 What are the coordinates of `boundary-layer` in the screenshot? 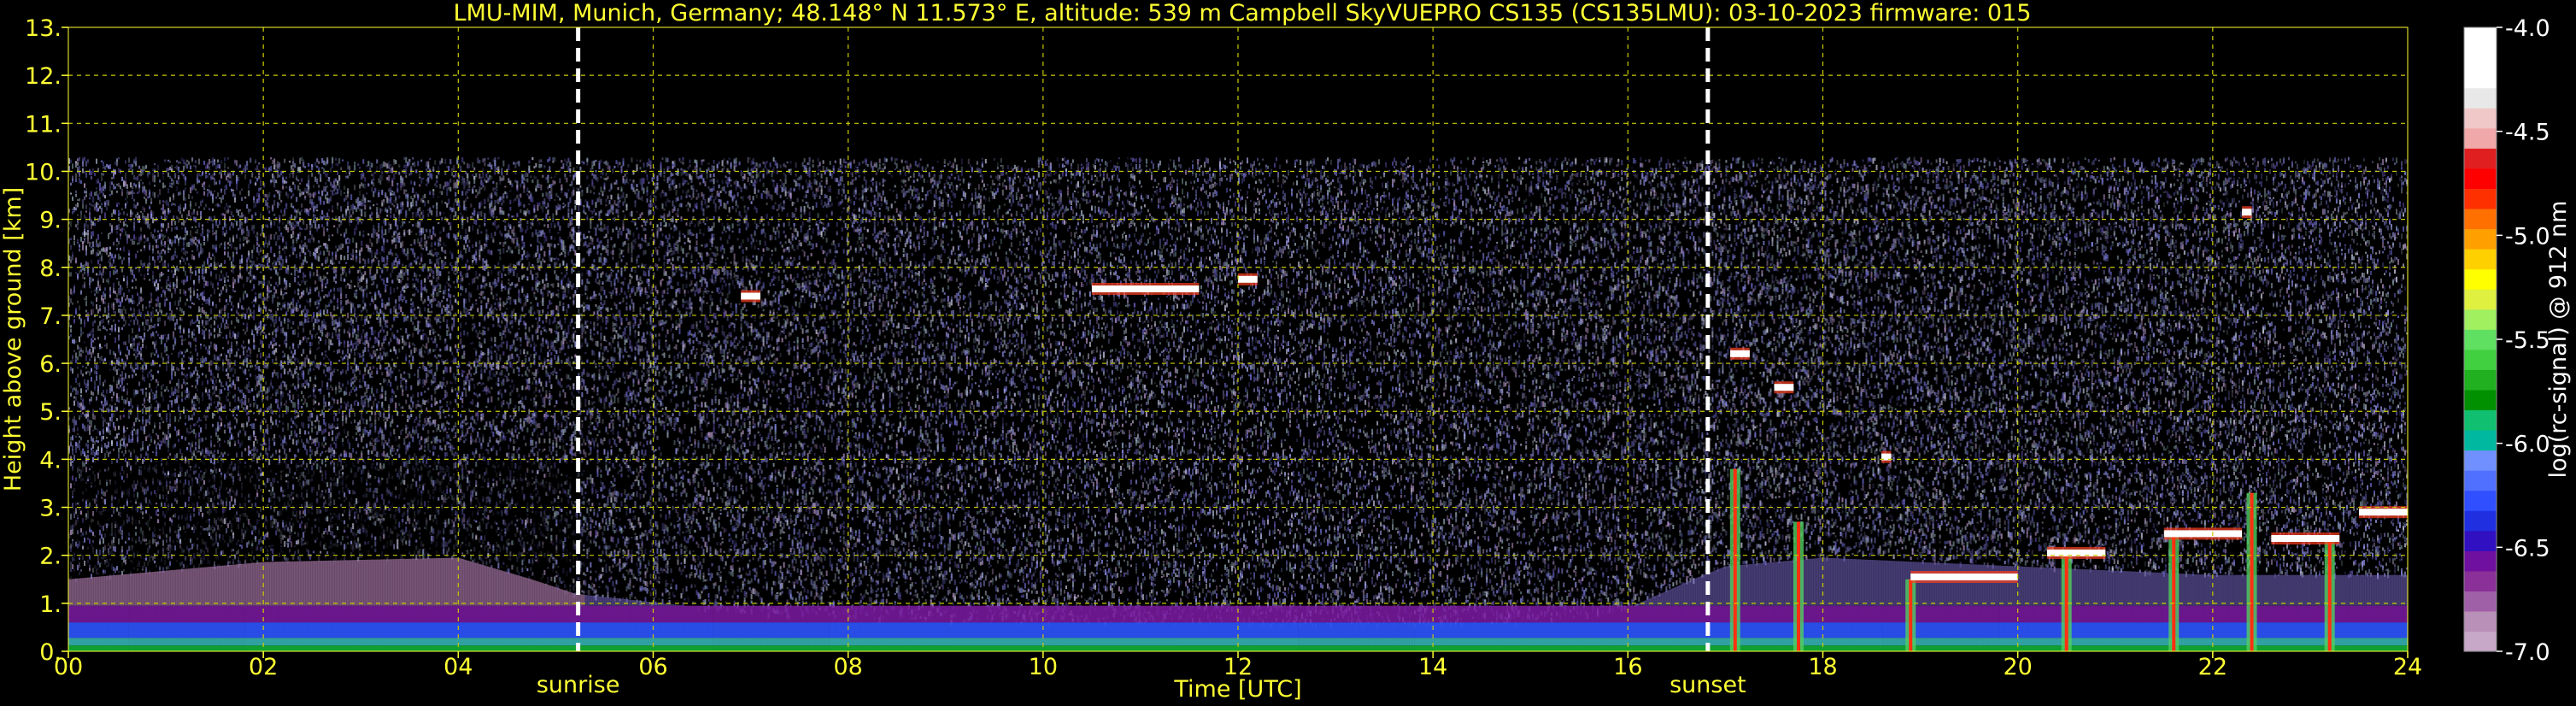 It's located at (96, 614).